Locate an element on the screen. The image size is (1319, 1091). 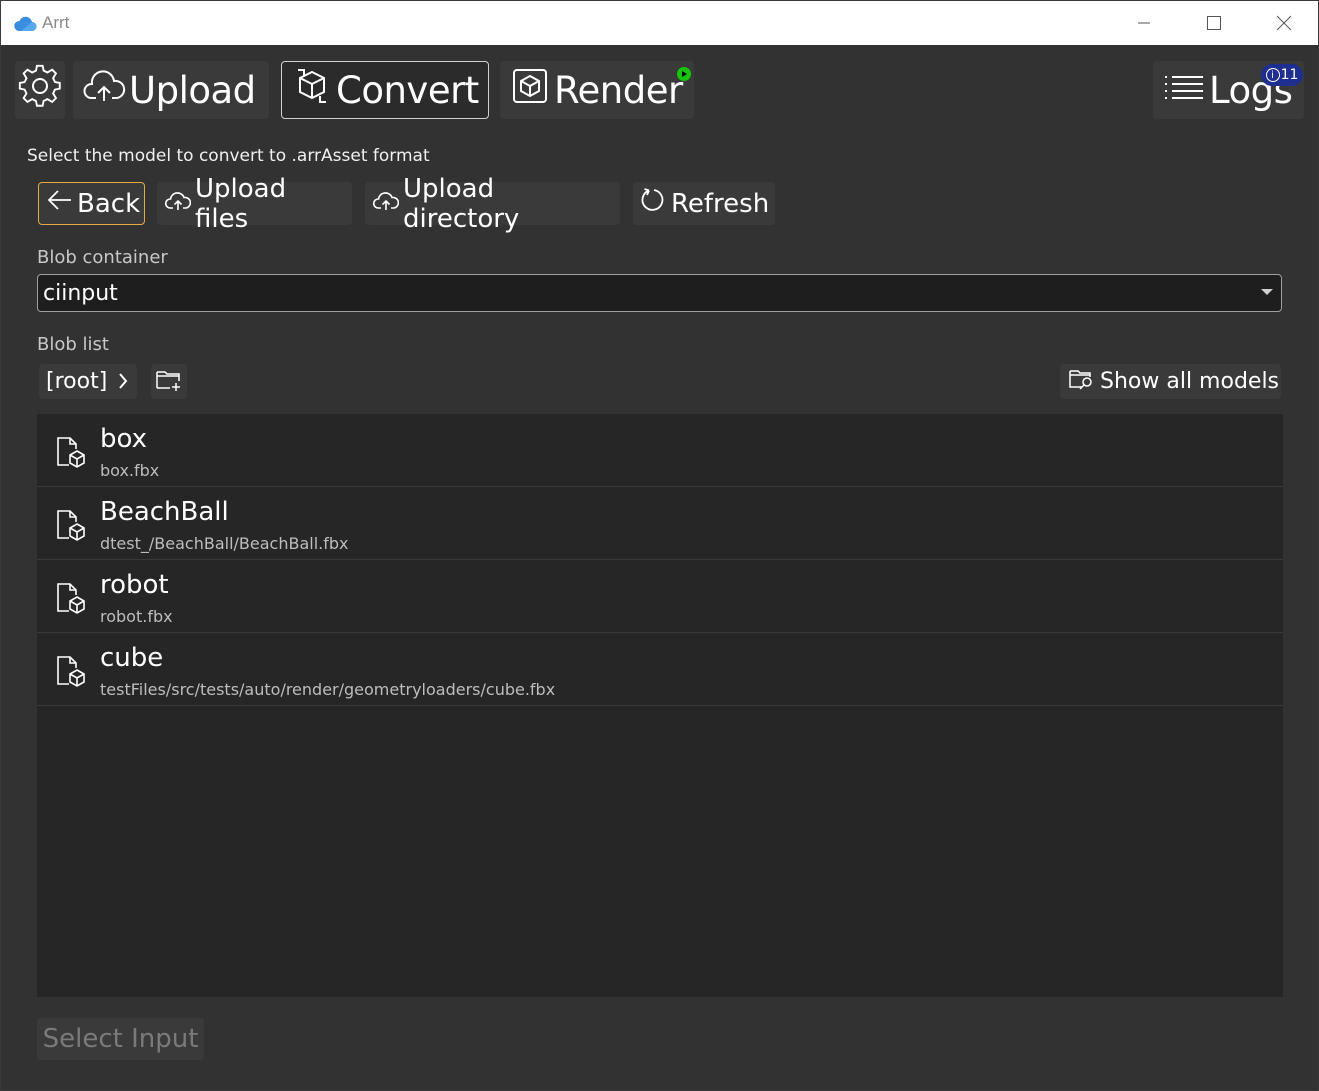
breadcrumb-root: [root] is located at coordinates (88, 381).